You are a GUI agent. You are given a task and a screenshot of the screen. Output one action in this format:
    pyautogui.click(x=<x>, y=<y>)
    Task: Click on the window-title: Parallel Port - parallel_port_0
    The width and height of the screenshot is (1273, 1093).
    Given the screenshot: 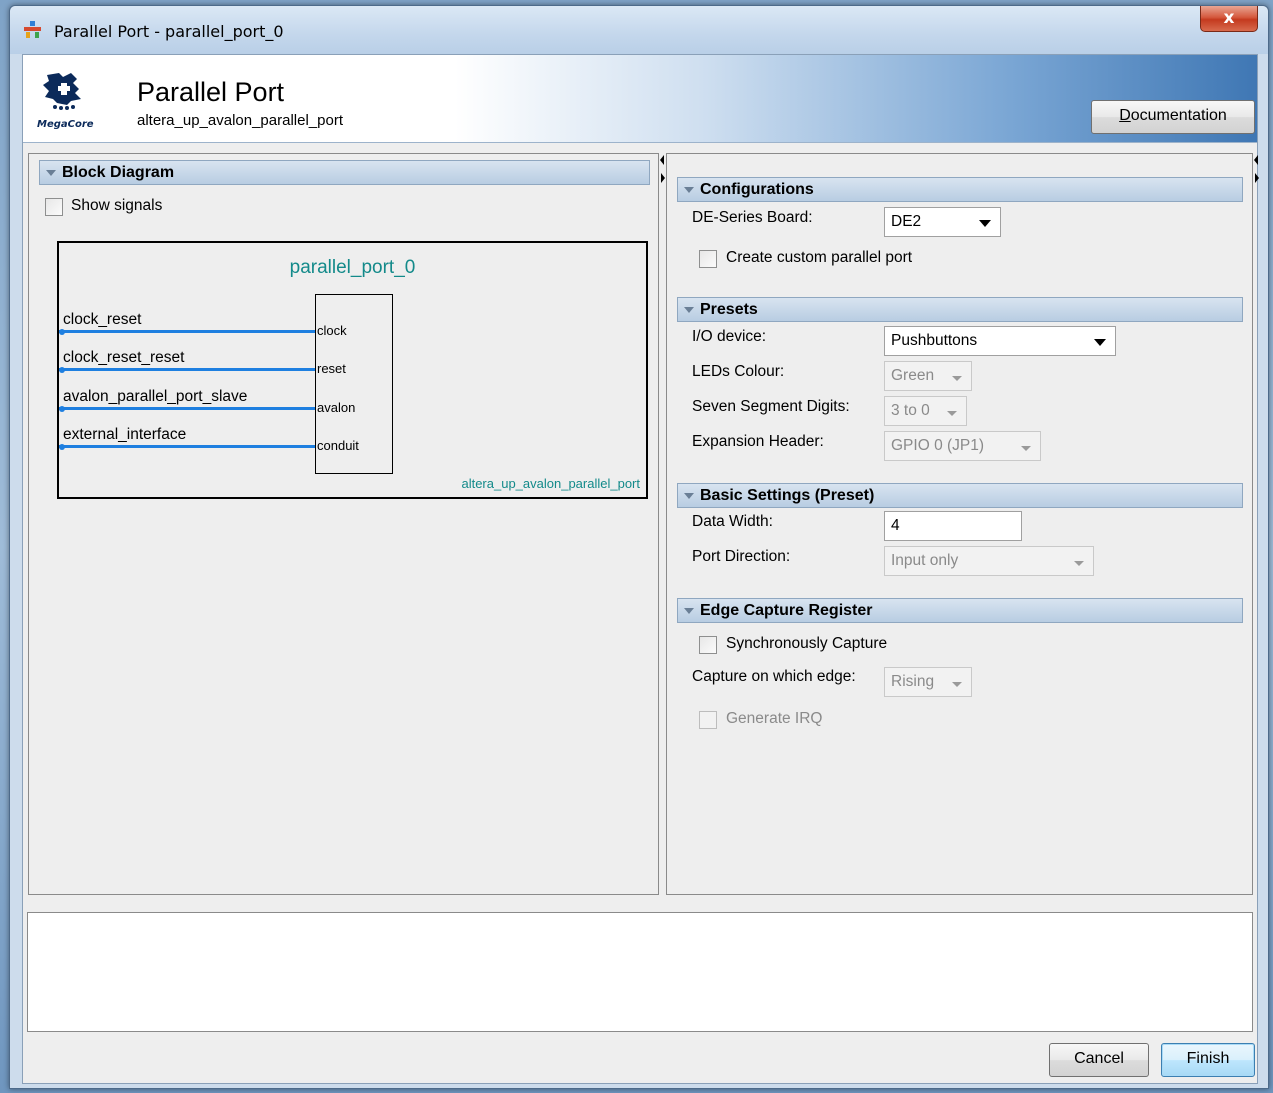 What is the action you would take?
    pyautogui.click(x=169, y=31)
    